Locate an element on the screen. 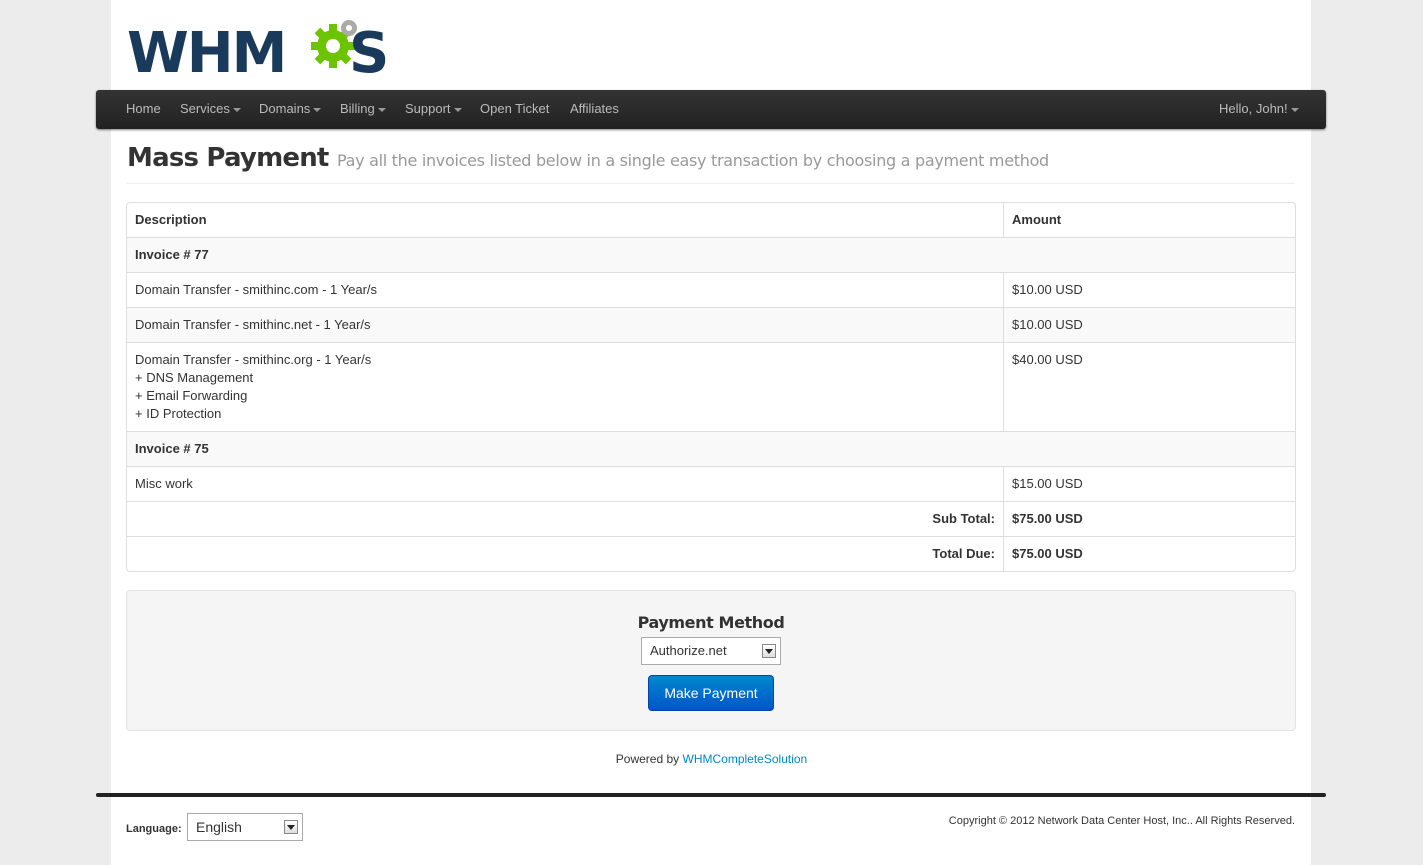 The image size is (1423, 865). nav-support-label: Support is located at coordinates (428, 108).